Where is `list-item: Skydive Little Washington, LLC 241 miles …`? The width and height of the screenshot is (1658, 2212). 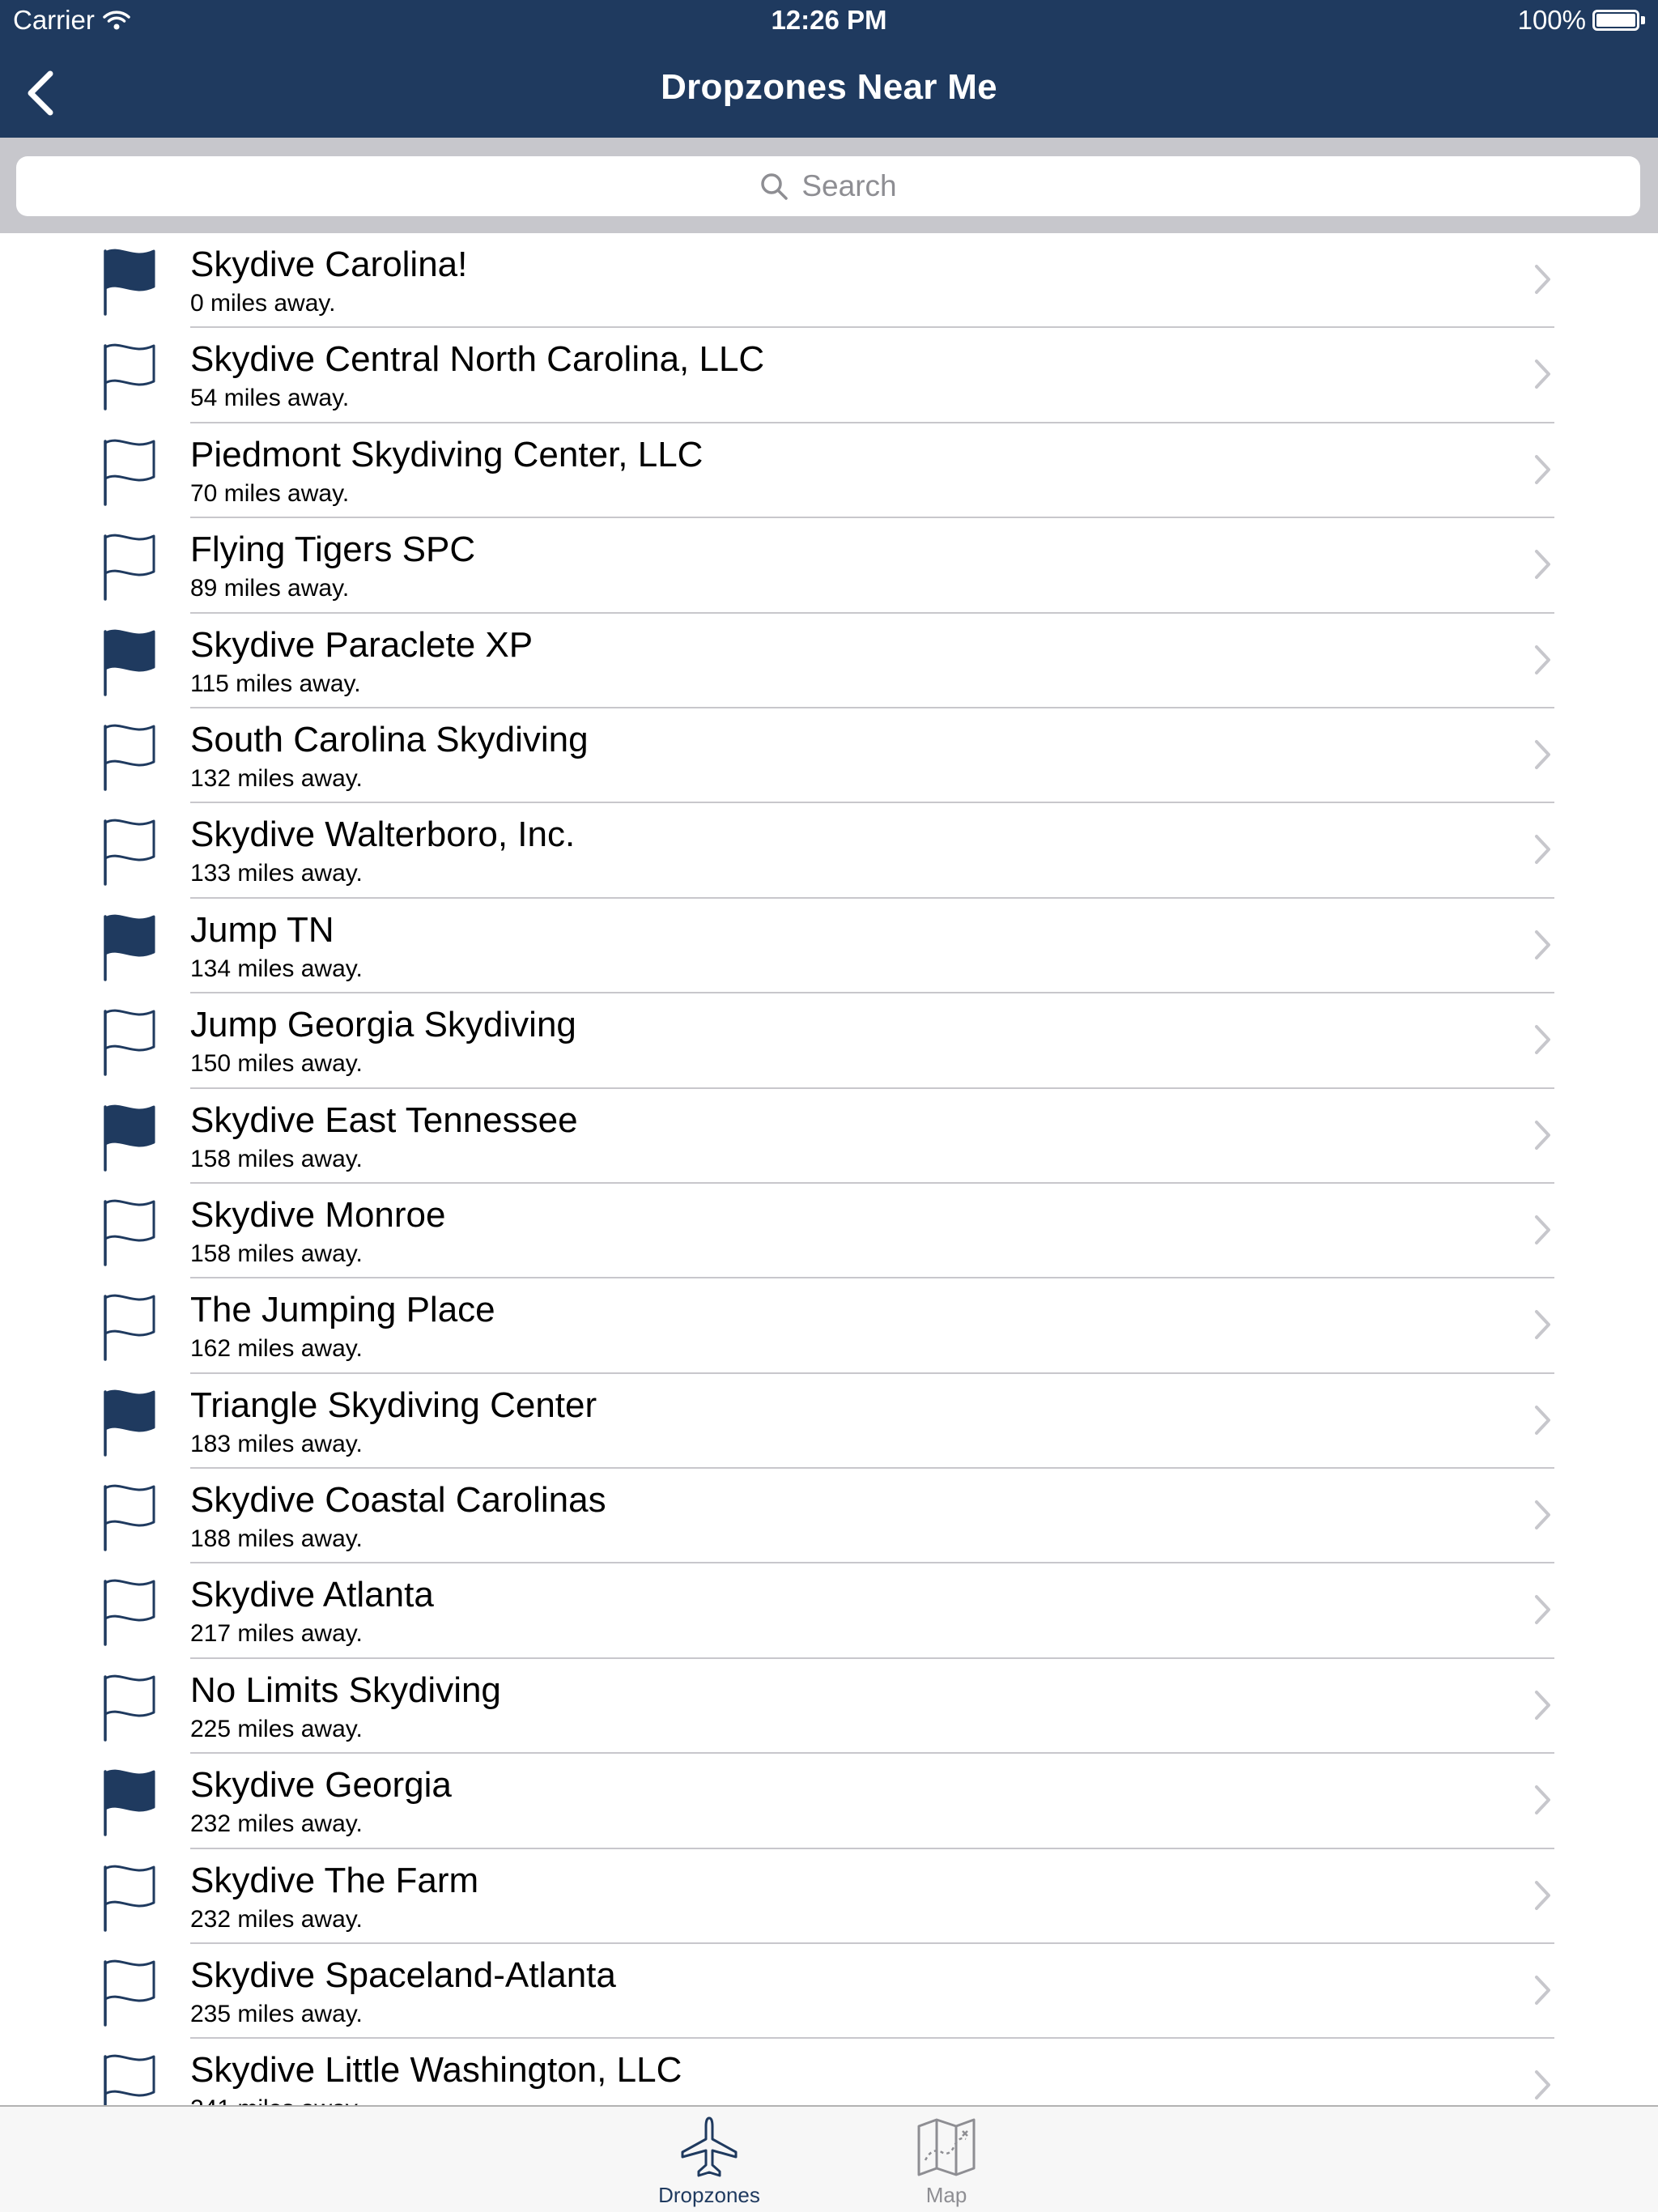
list-item: Skydive Little Washington, LLC 241 miles … is located at coordinates (829, 2072).